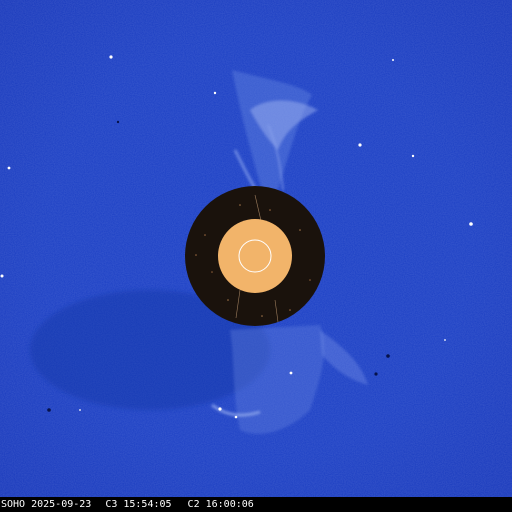 The width and height of the screenshot is (512, 512). I want to click on date-label: 2025-09-23, so click(61, 504).